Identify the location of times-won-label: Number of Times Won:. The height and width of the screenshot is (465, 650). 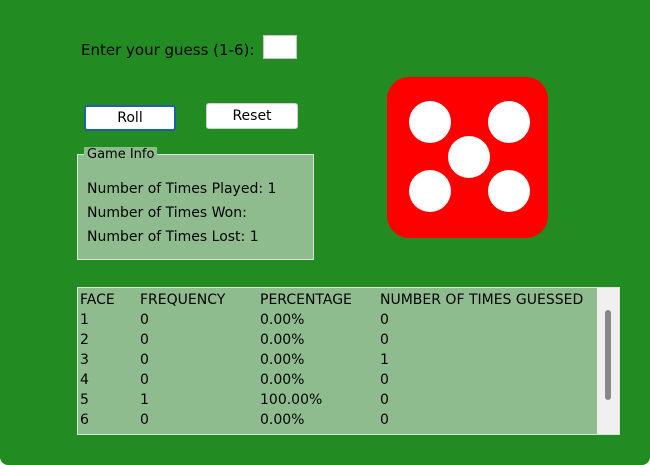
(167, 213).